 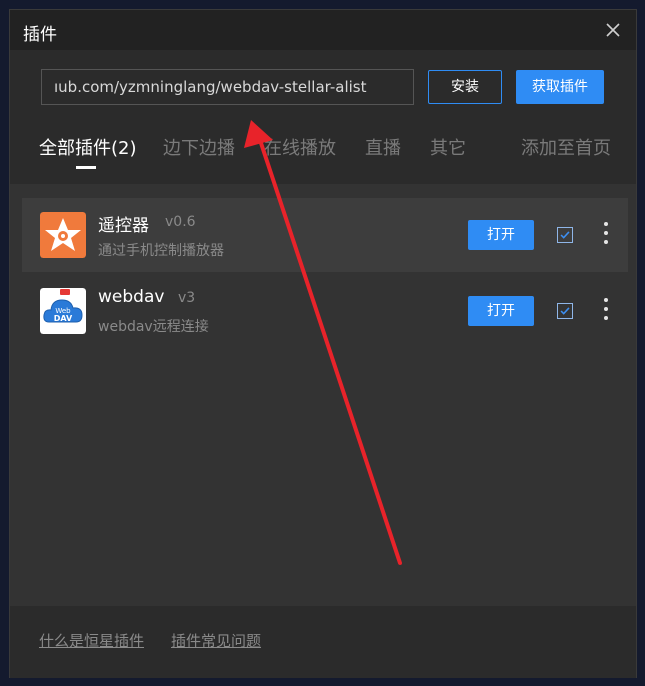 What do you see at coordinates (325, 311) in the screenshot?
I see `list-item: Web DAV webdav v3 webdav远程连接 打开` at bounding box center [325, 311].